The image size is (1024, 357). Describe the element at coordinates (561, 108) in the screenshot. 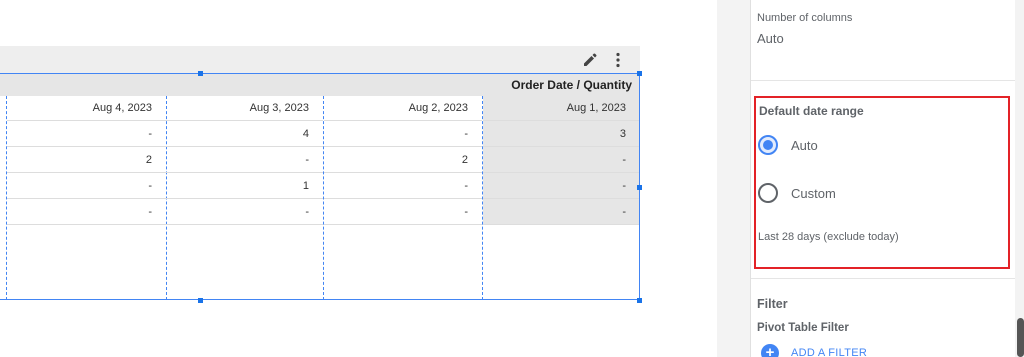

I see `column-date-header: Aug 1, 2023` at that location.